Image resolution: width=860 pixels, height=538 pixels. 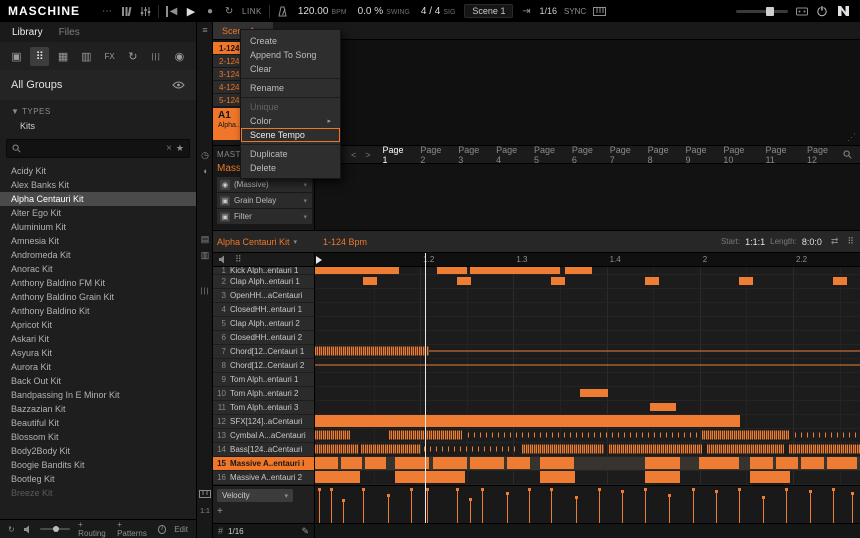 What do you see at coordinates (755, 242) in the screenshot?
I see `start-value: 1:1:1` at bounding box center [755, 242].